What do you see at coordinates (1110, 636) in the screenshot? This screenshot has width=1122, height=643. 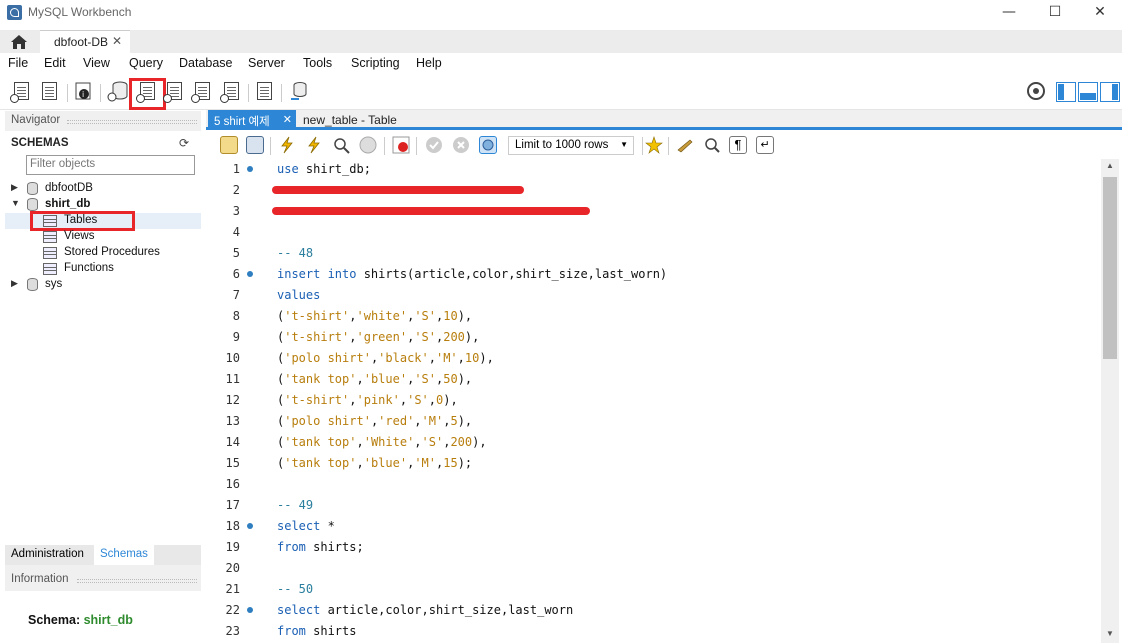 I see `scroll-down-icon: ▼` at bounding box center [1110, 636].